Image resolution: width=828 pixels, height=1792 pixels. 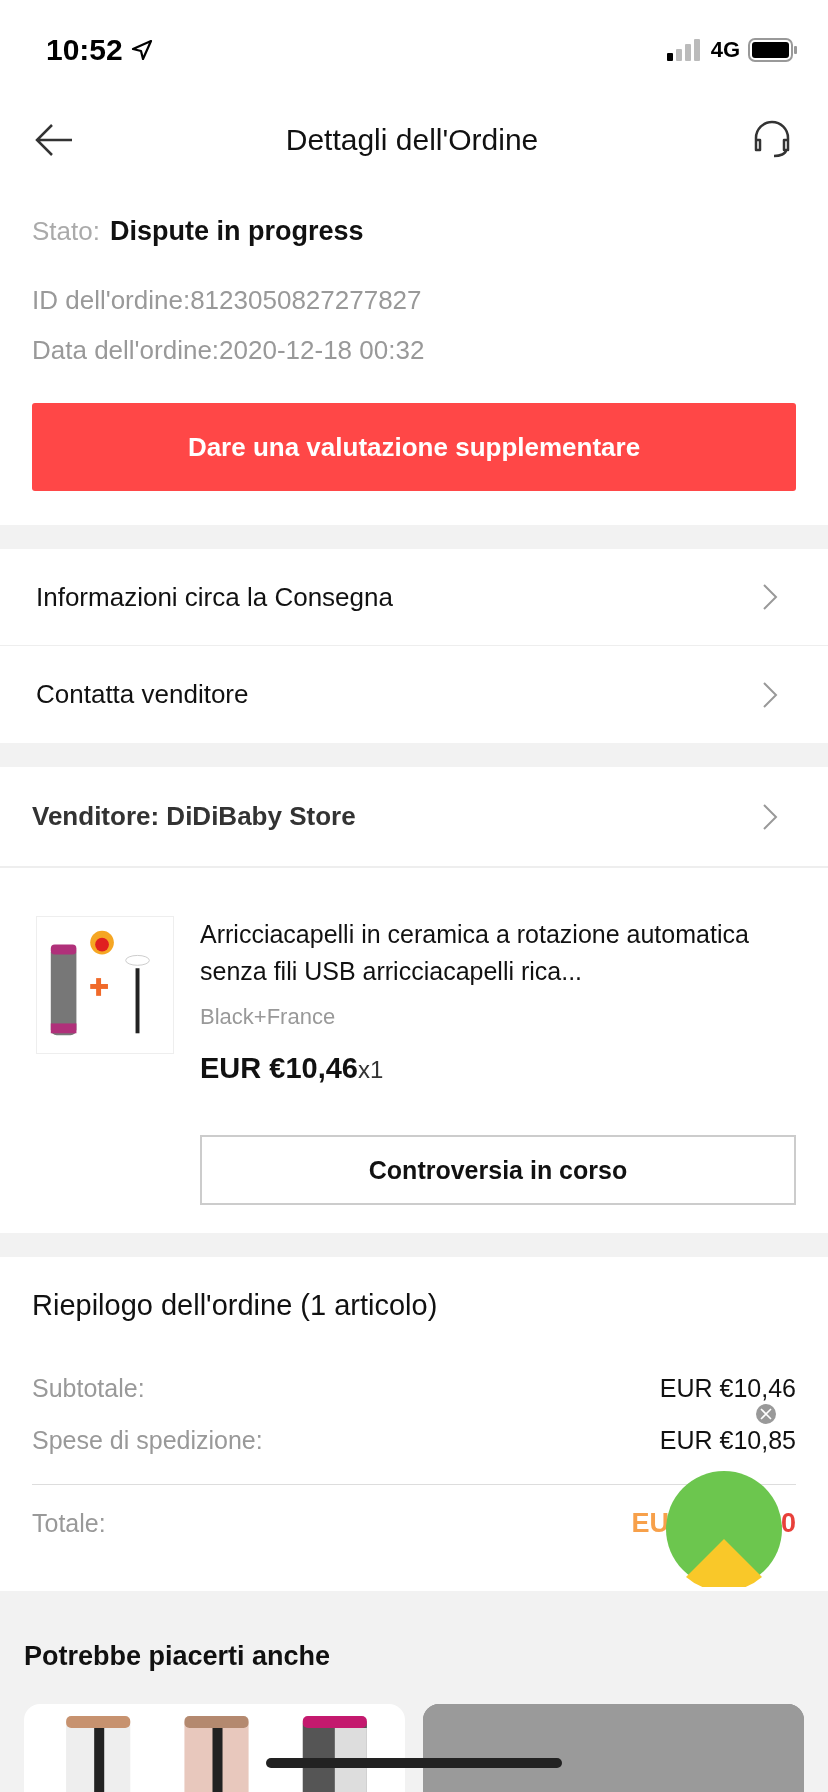 I want to click on menu-row-label: Contatta venditore, so click(x=142, y=694).